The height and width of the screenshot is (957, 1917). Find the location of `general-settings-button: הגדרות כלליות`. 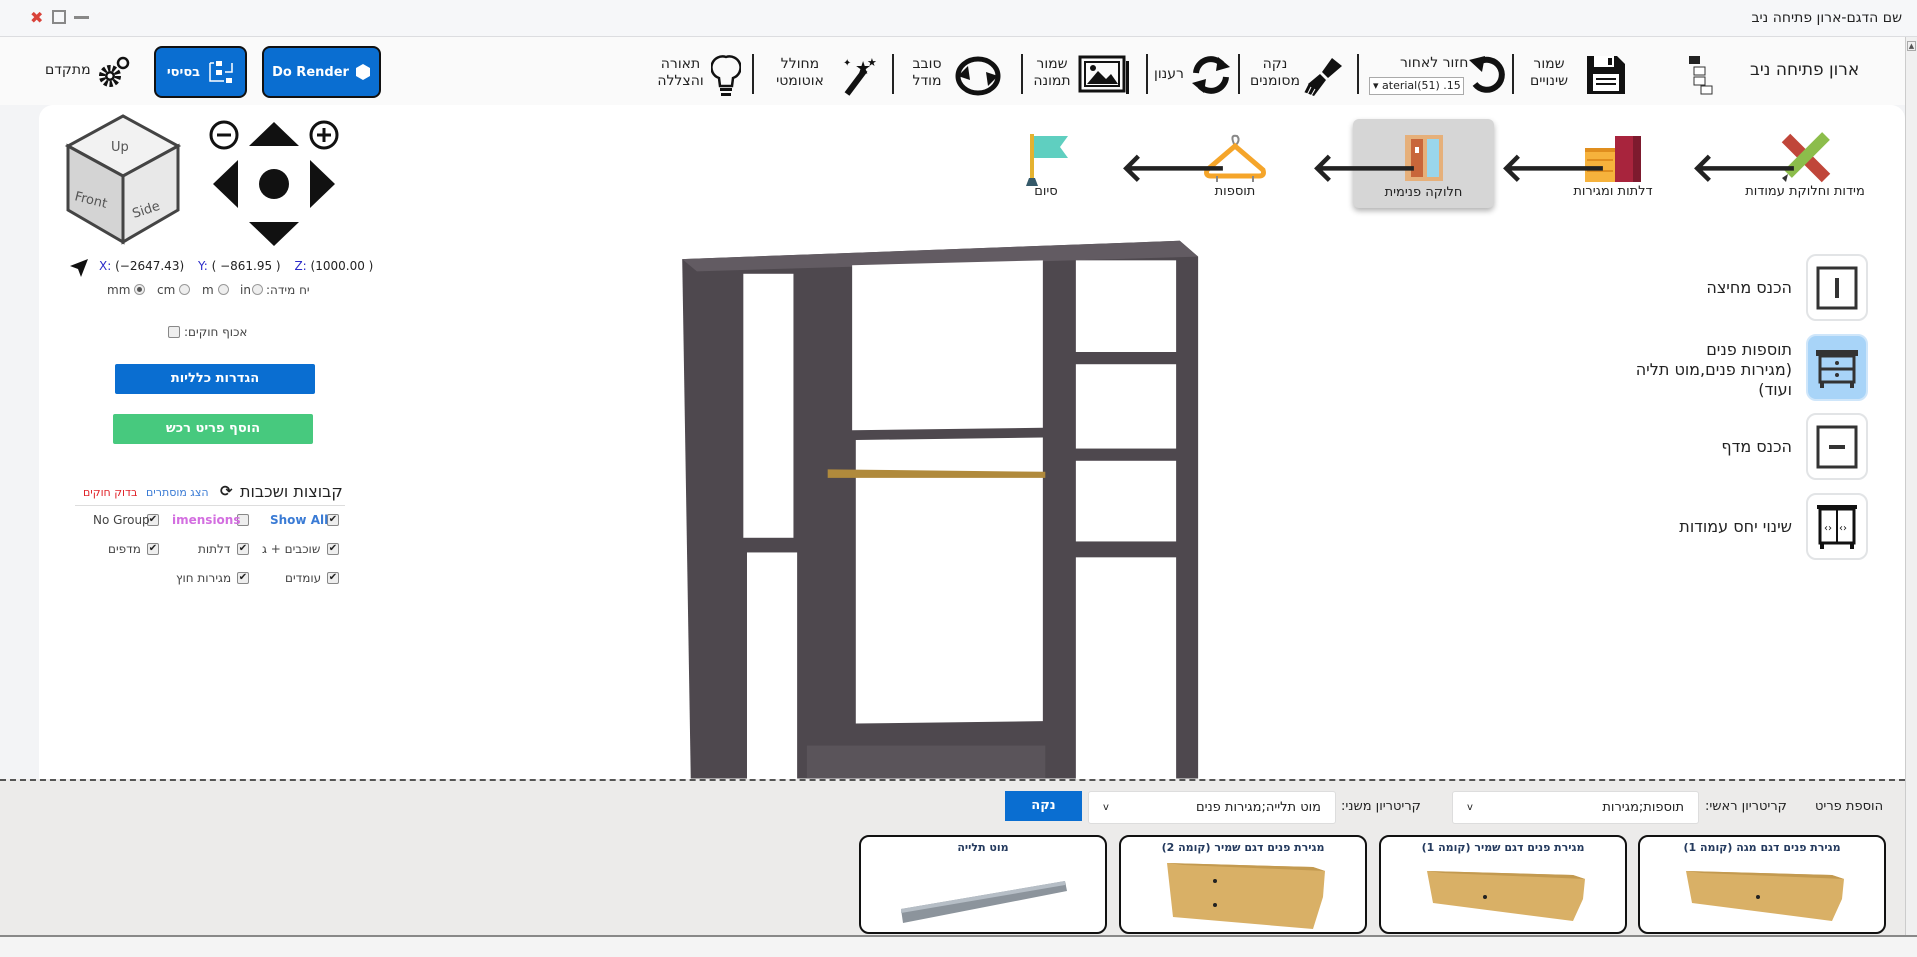

general-settings-button: הגדרות כלליות is located at coordinates (215, 379).